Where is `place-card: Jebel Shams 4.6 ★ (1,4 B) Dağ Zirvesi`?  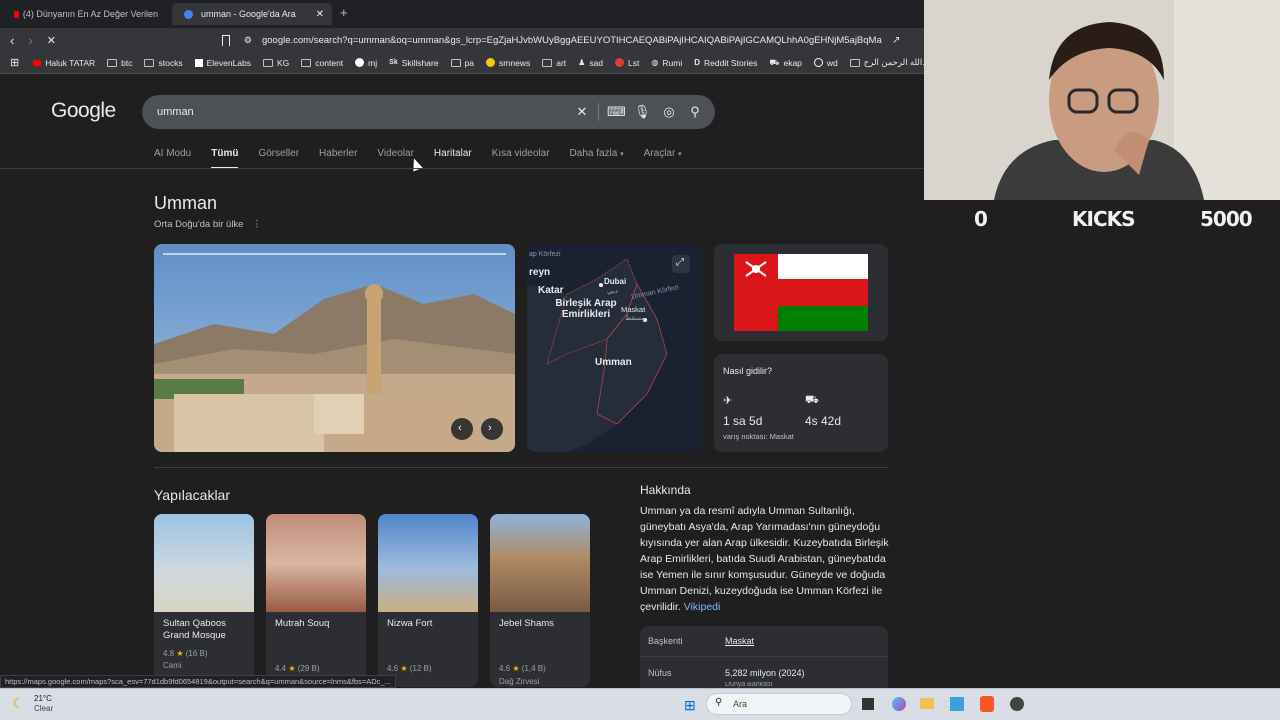 place-card: Jebel Shams 4.6 ★ (1,4 B) Dağ Zirvesi is located at coordinates (540, 600).